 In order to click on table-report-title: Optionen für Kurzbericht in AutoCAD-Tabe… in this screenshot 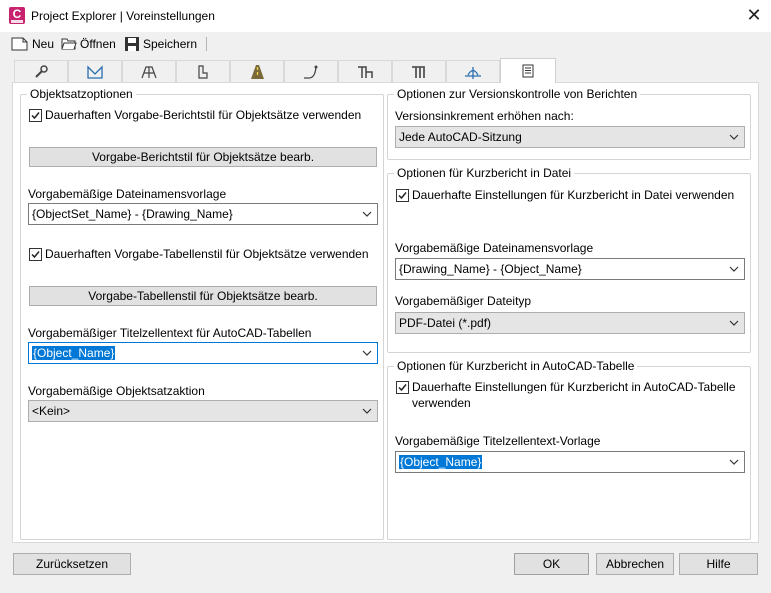, I will do `click(516, 366)`.